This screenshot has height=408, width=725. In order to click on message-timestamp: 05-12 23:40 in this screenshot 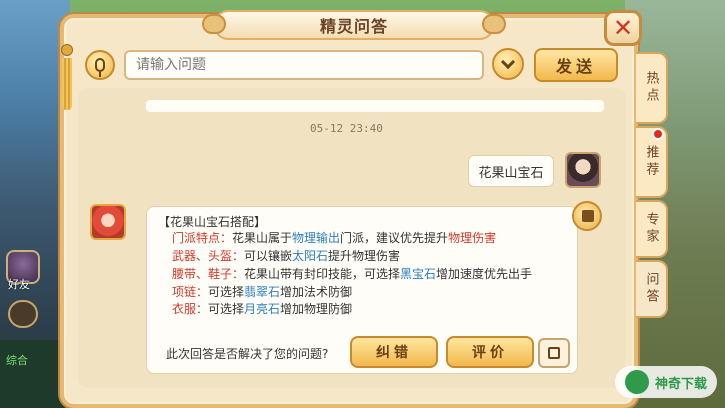, I will do `click(346, 128)`.